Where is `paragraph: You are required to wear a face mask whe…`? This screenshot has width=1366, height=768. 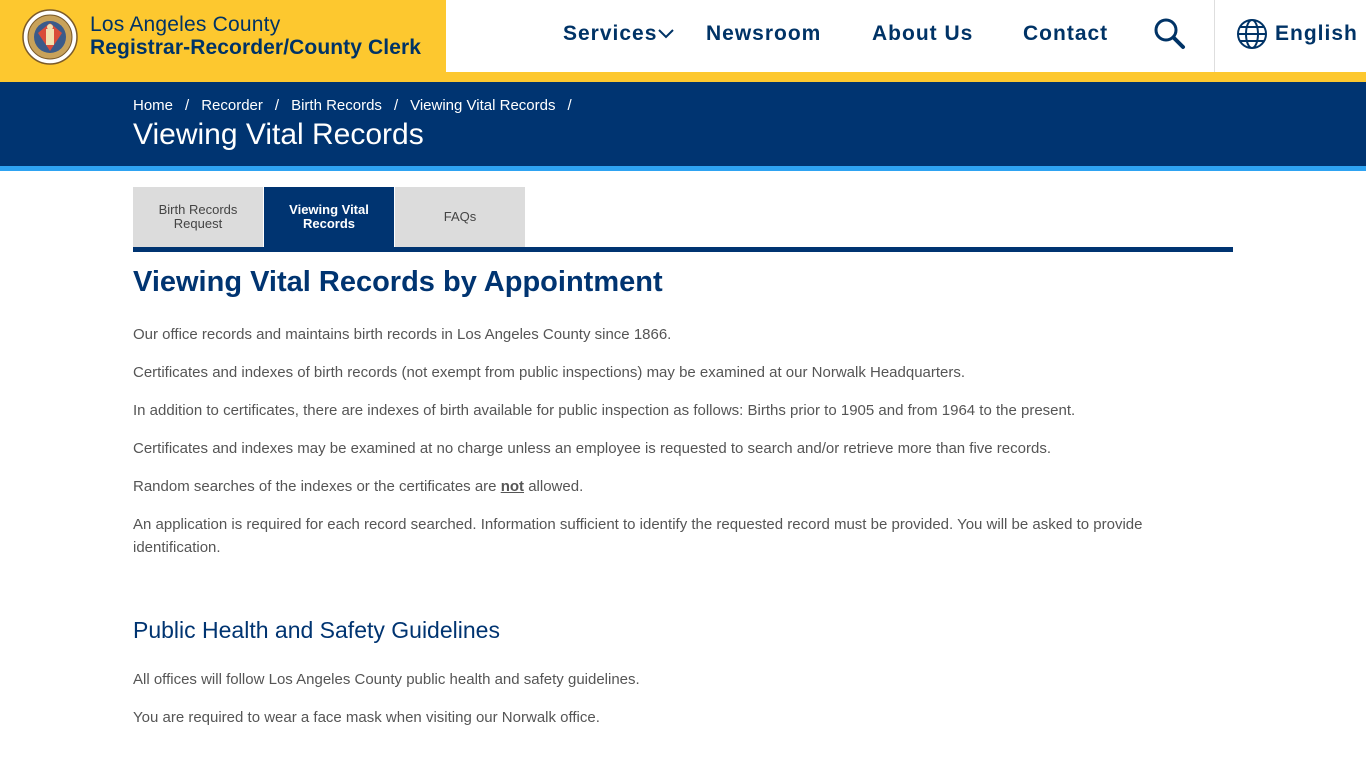 paragraph: You are required to wear a face mask whe… is located at coordinates (366, 717).